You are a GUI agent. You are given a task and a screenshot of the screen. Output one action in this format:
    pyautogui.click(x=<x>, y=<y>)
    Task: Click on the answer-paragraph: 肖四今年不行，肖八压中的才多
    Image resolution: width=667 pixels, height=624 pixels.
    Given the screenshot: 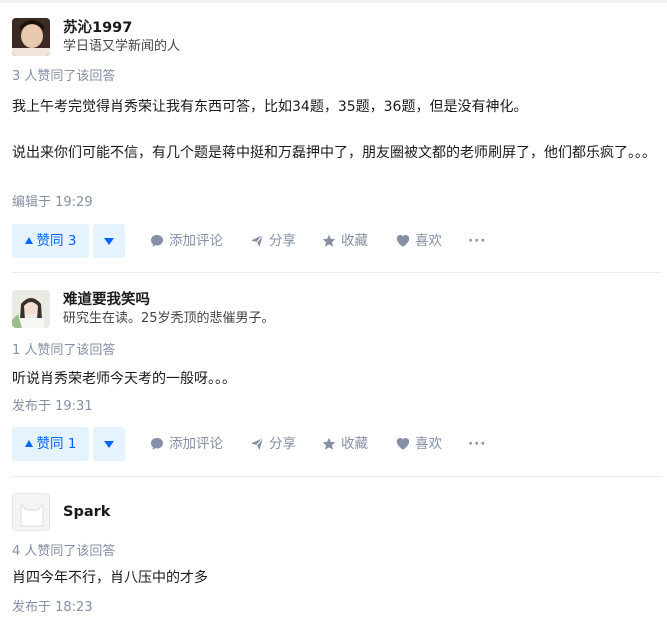 What is the action you would take?
    pyautogui.click(x=110, y=578)
    